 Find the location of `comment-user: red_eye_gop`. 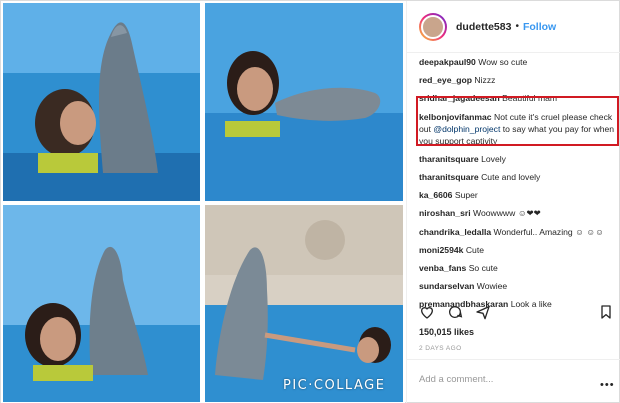

comment-user: red_eye_gop is located at coordinates (445, 80).